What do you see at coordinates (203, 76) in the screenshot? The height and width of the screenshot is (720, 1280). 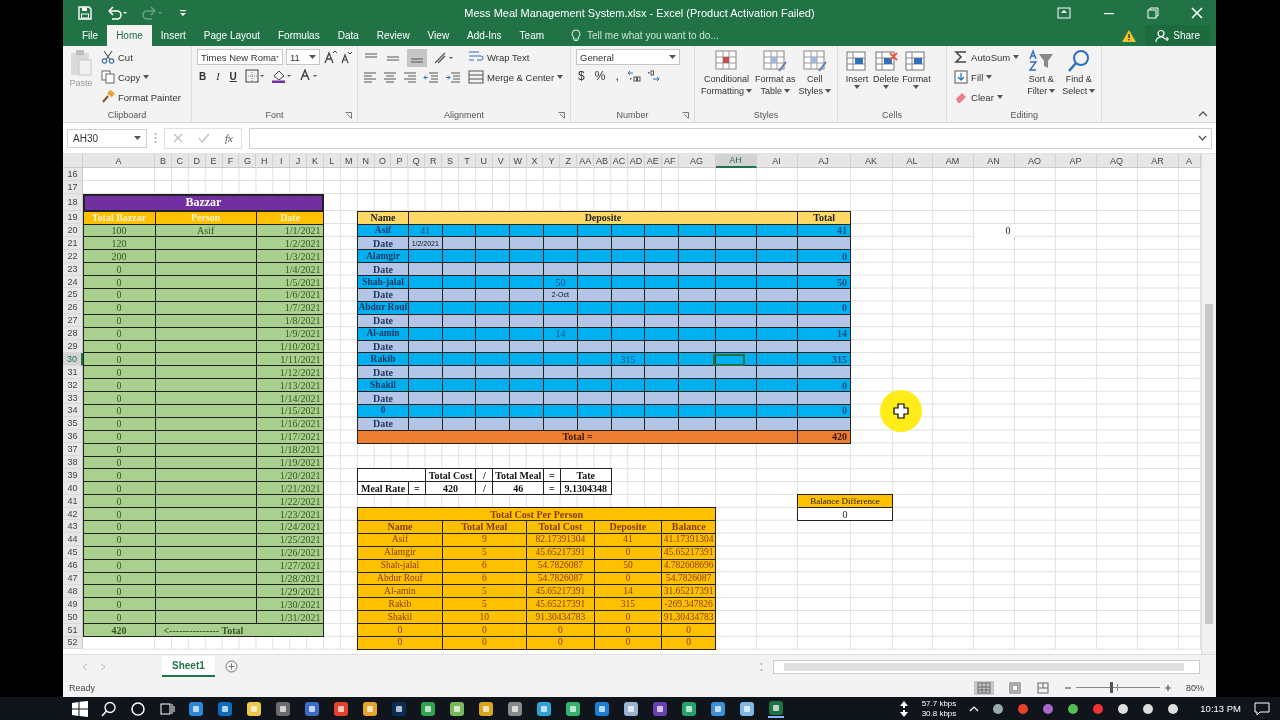 I see `bold-button: B` at bounding box center [203, 76].